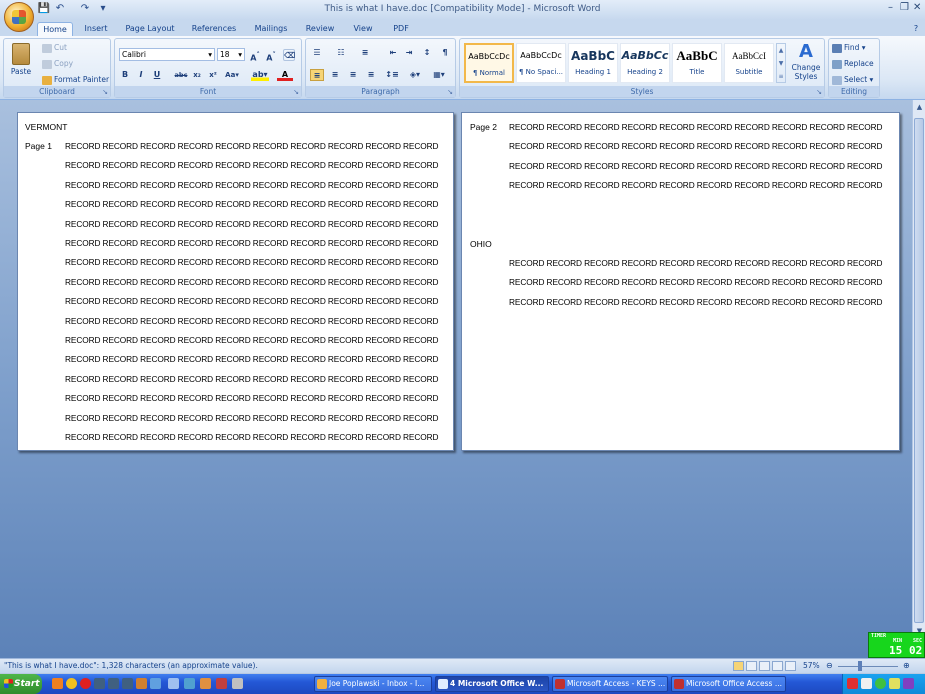 The image size is (925, 694). I want to click on web-layout-icon, so click(764, 666).